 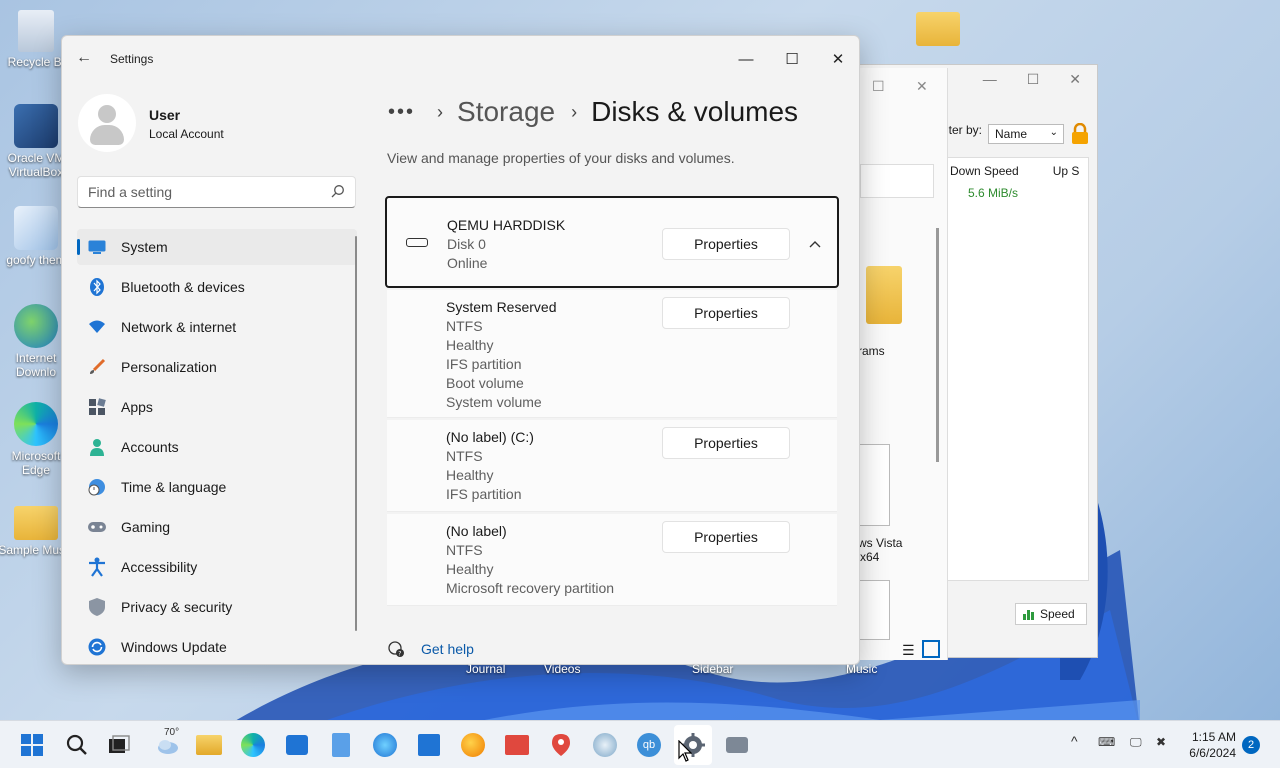 What do you see at coordinates (97, 527) in the screenshot?
I see `gamepad-icon` at bounding box center [97, 527].